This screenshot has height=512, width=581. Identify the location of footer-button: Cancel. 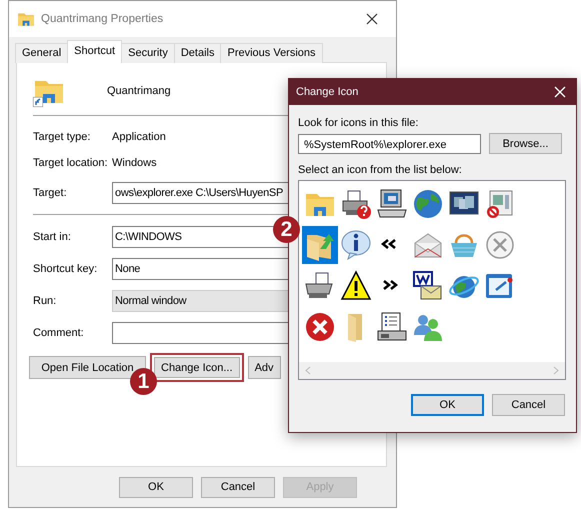
(238, 487).